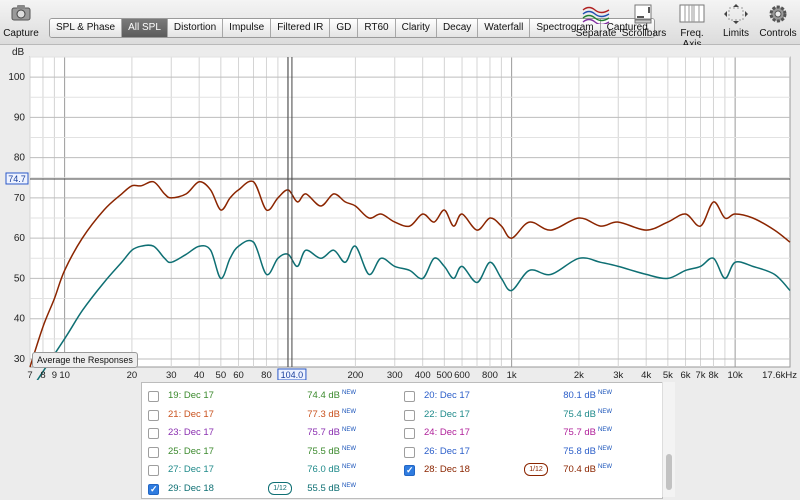  What do you see at coordinates (191, 470) in the screenshot?
I see `measurement-name: 27: Dec 17` at bounding box center [191, 470].